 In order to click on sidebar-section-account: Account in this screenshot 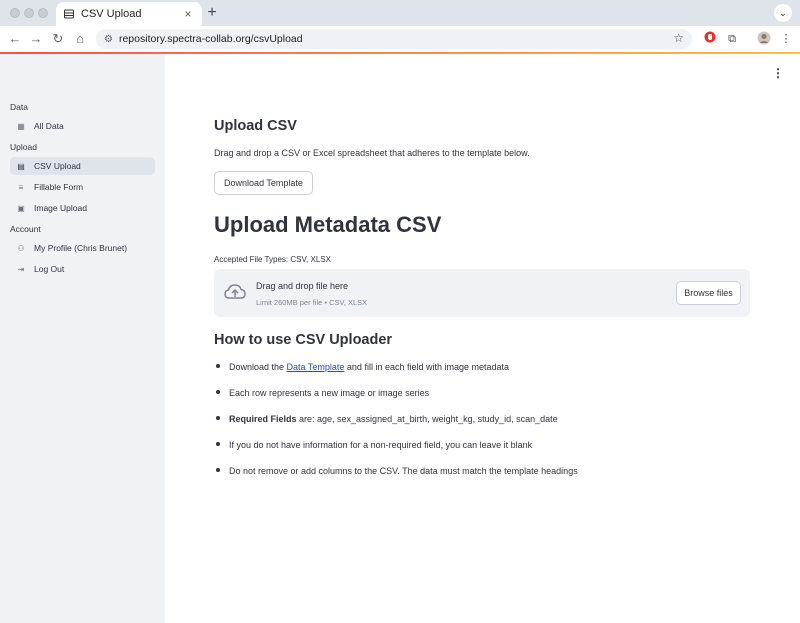, I will do `click(25, 229)`.